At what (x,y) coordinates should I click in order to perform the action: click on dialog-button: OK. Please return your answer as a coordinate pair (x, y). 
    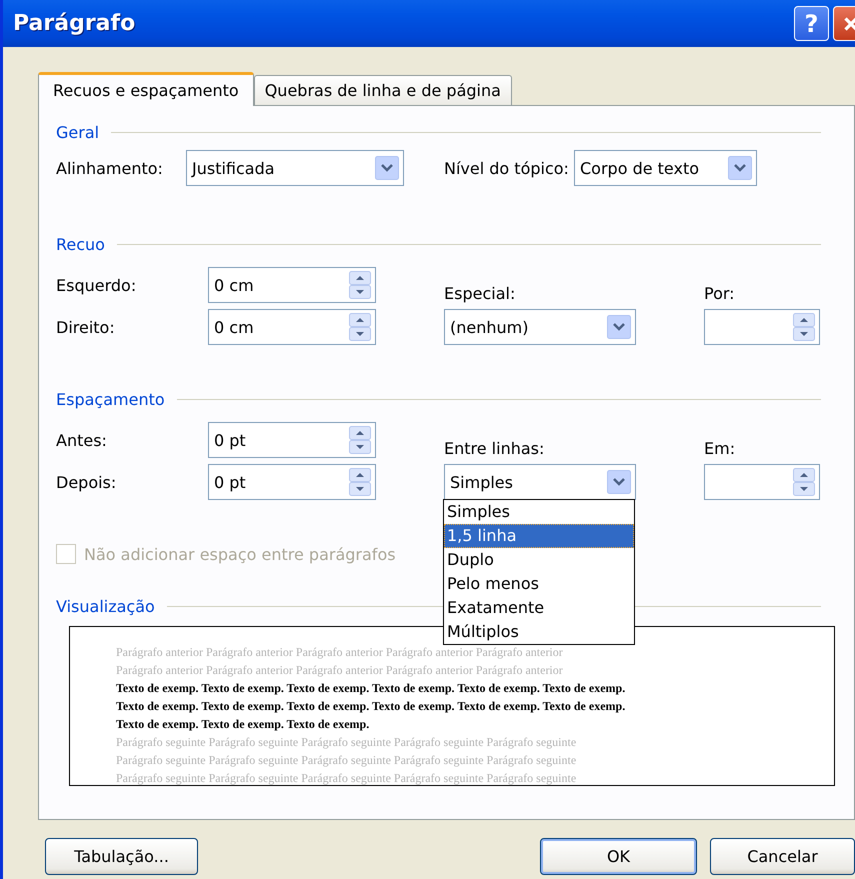
    Looking at the image, I should click on (618, 856).